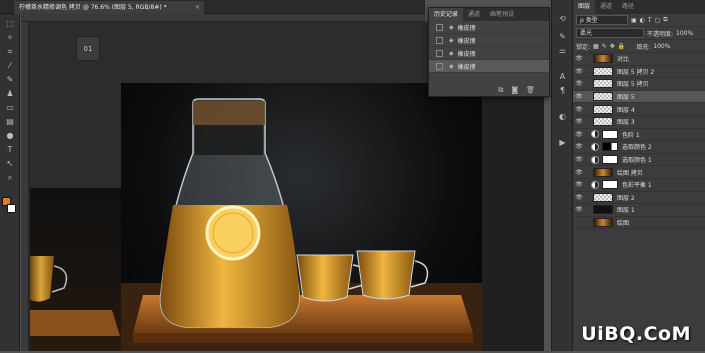  I want to click on adjustments-icon: ⚌, so click(562, 50).